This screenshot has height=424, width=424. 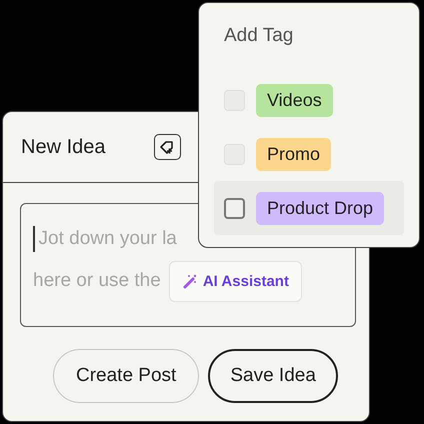 What do you see at coordinates (258, 36) in the screenshot?
I see `menu-title: Add Tag` at bounding box center [258, 36].